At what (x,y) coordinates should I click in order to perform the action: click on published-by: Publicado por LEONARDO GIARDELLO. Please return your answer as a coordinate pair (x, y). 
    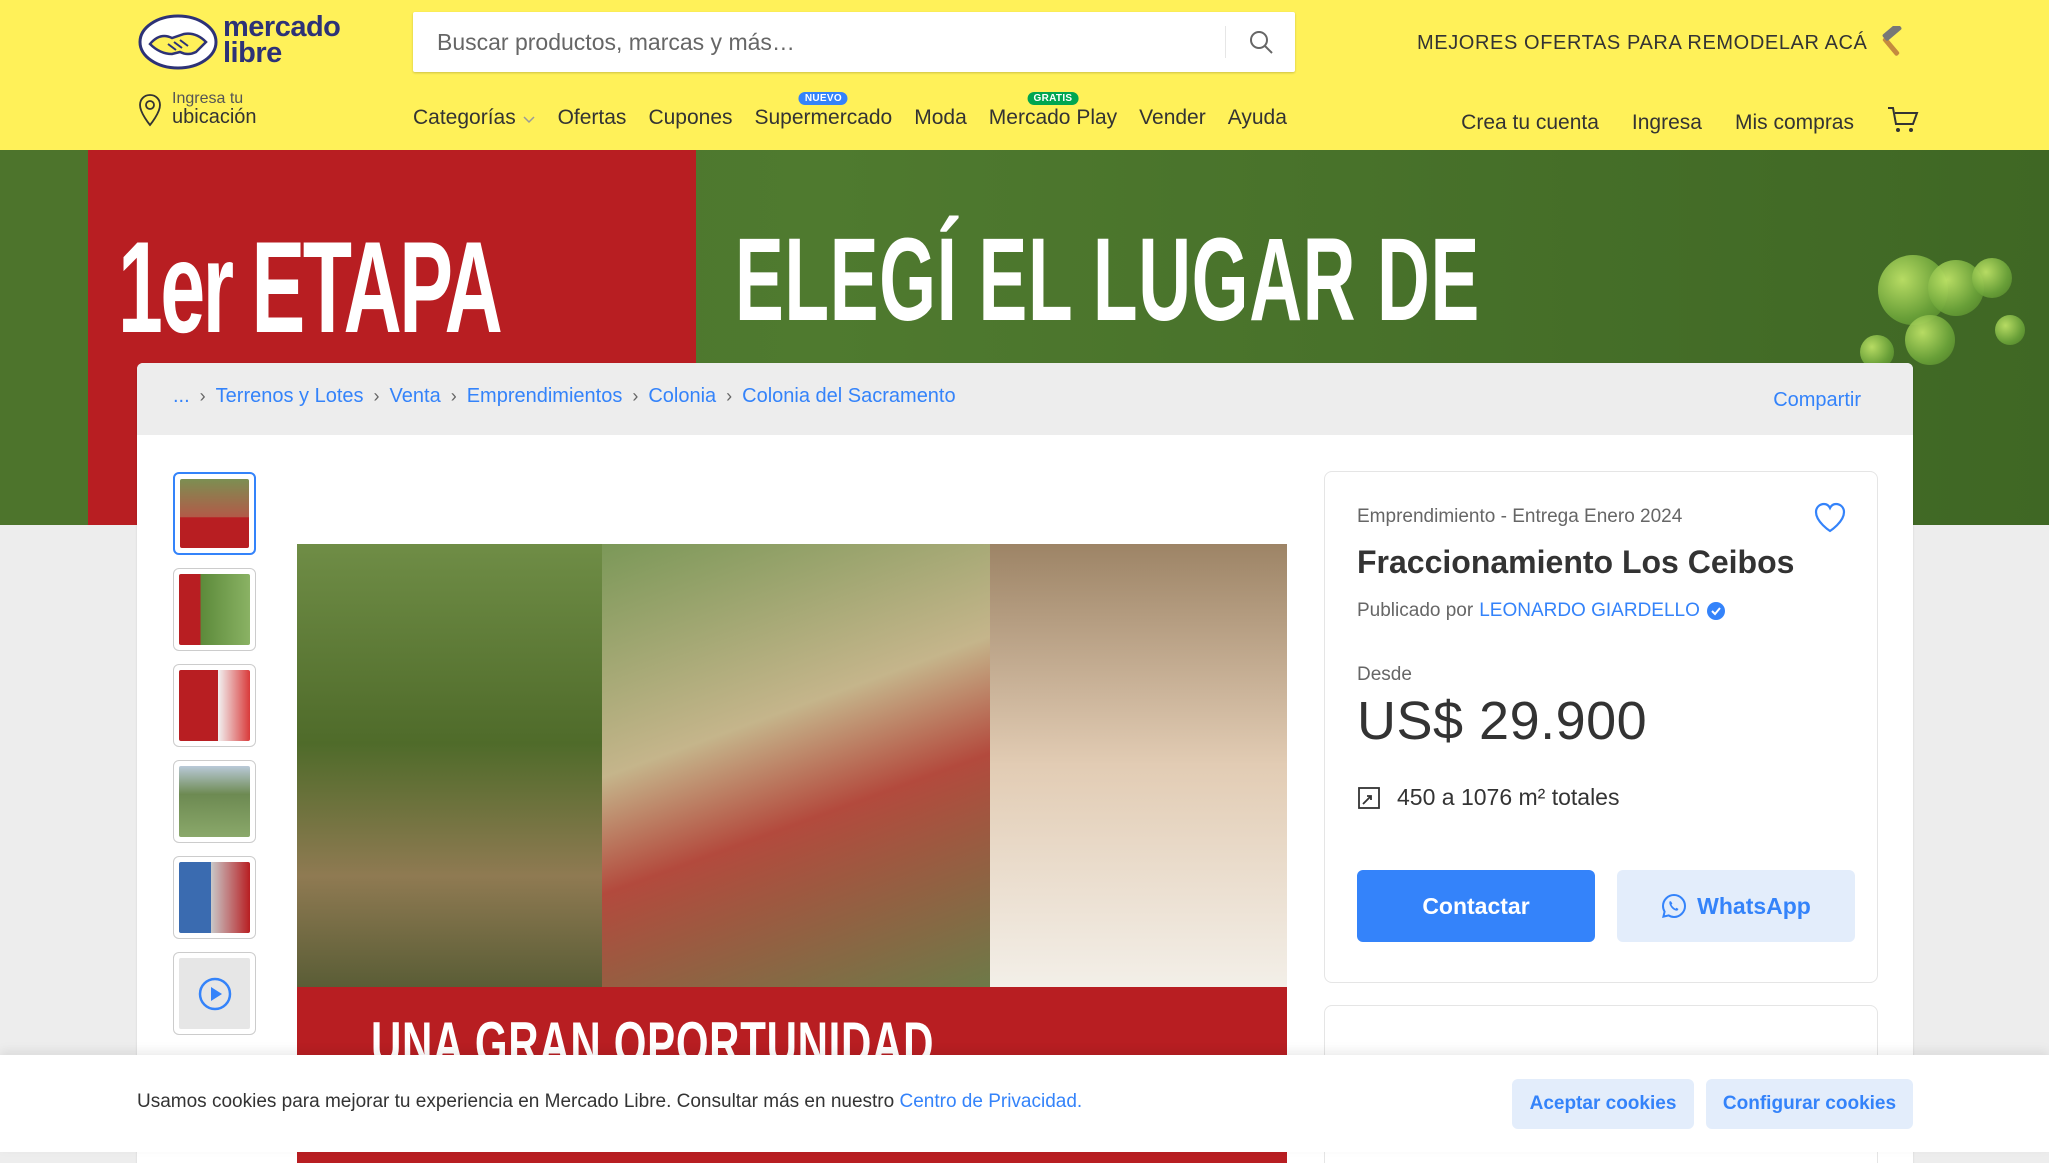
    Looking at the image, I should click on (1541, 611).